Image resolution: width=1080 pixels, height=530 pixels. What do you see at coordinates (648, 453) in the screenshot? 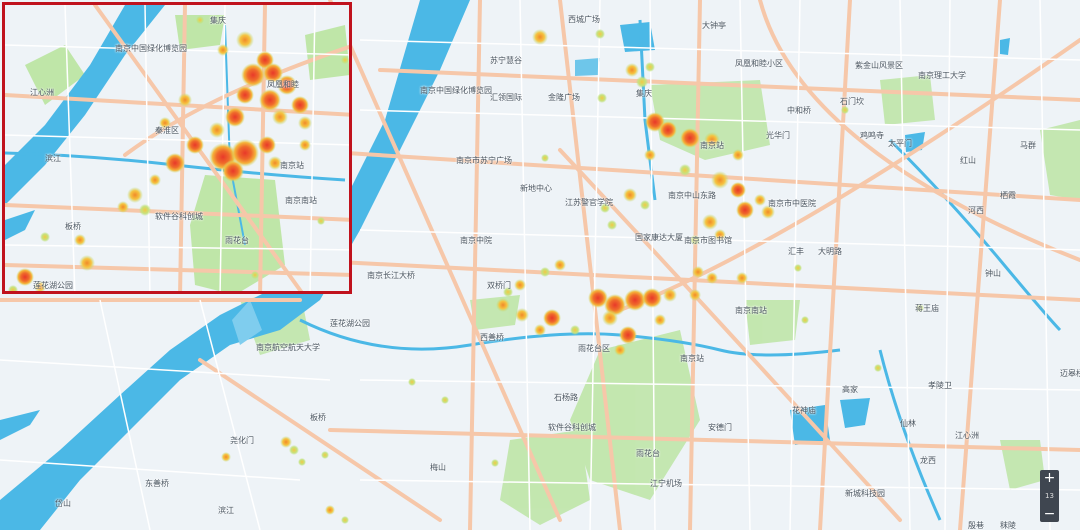
I see `map-label: 雨花台` at bounding box center [648, 453].